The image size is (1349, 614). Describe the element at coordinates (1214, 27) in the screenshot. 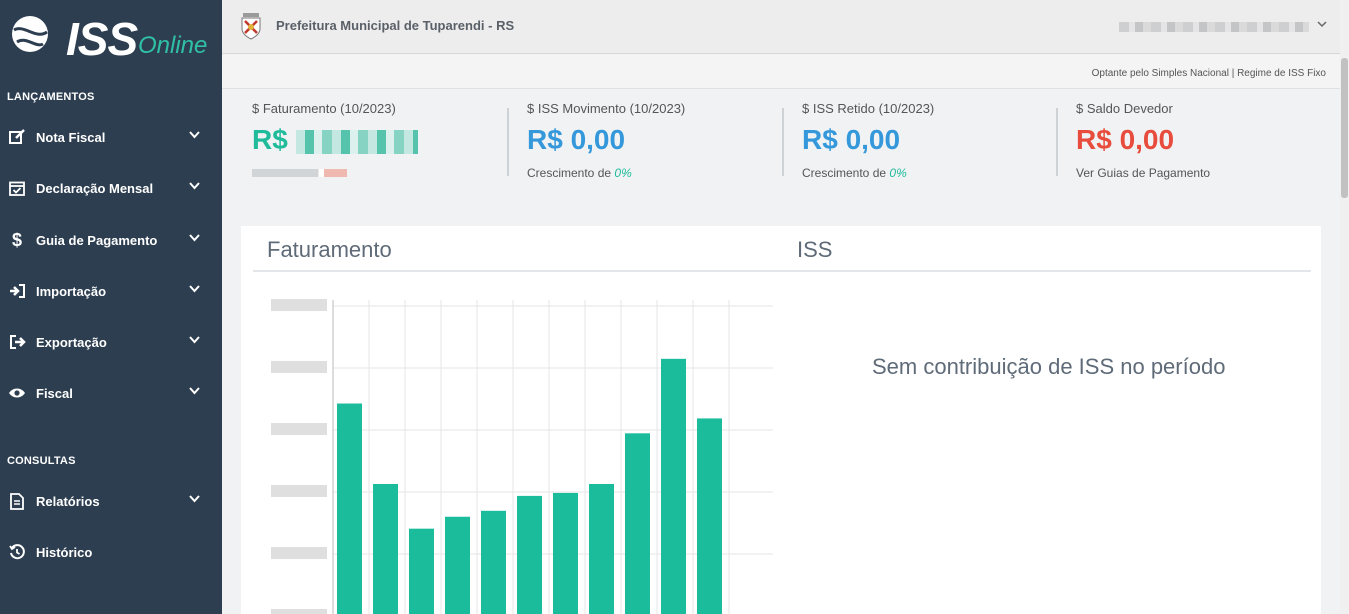

I see `user-menu` at that location.